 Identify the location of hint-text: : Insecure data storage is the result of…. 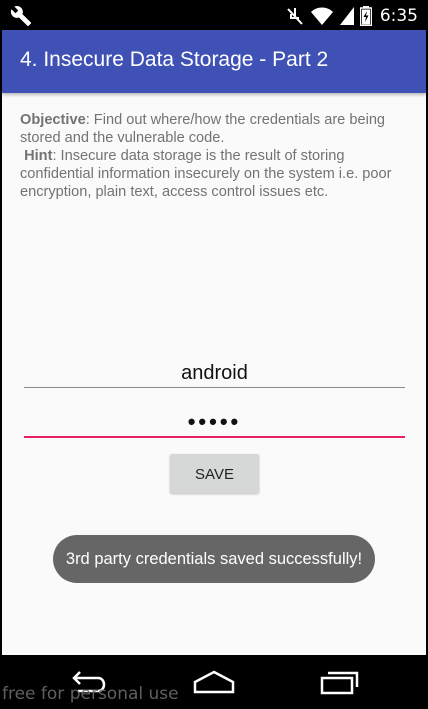
(206, 174).